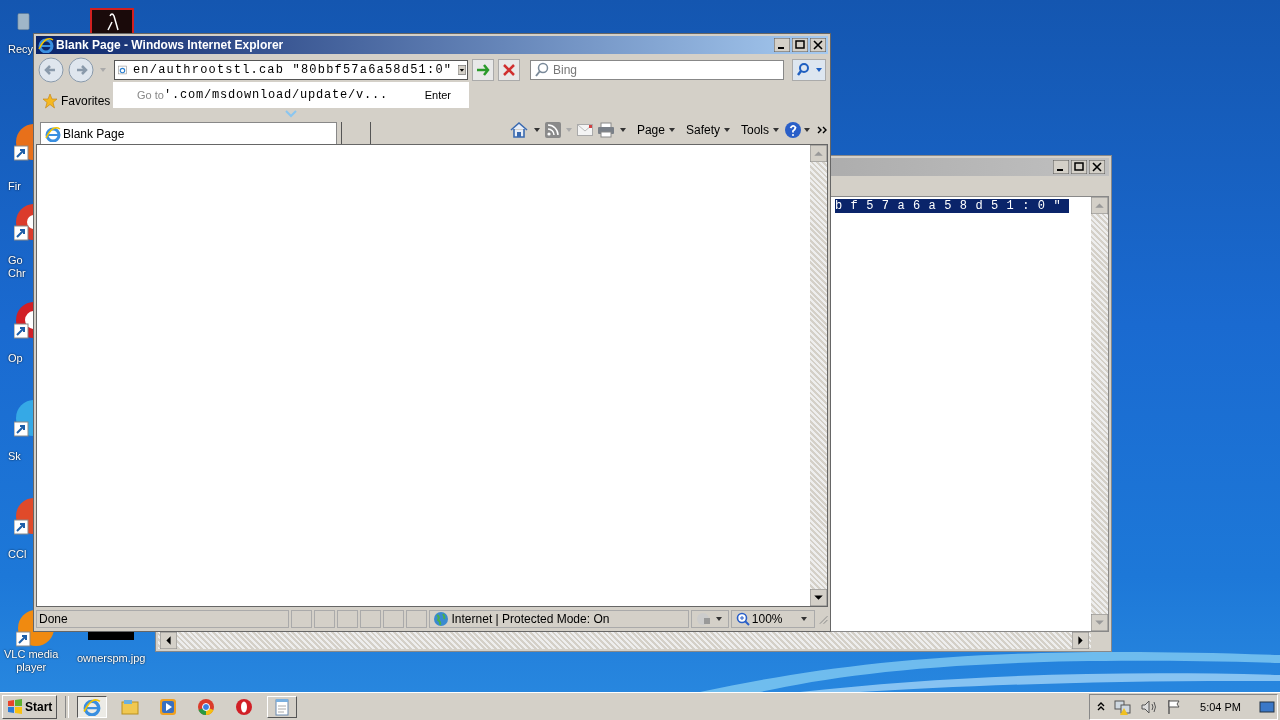 This screenshot has width=1280, height=720. I want to click on scroll-down-icon, so click(818, 597).